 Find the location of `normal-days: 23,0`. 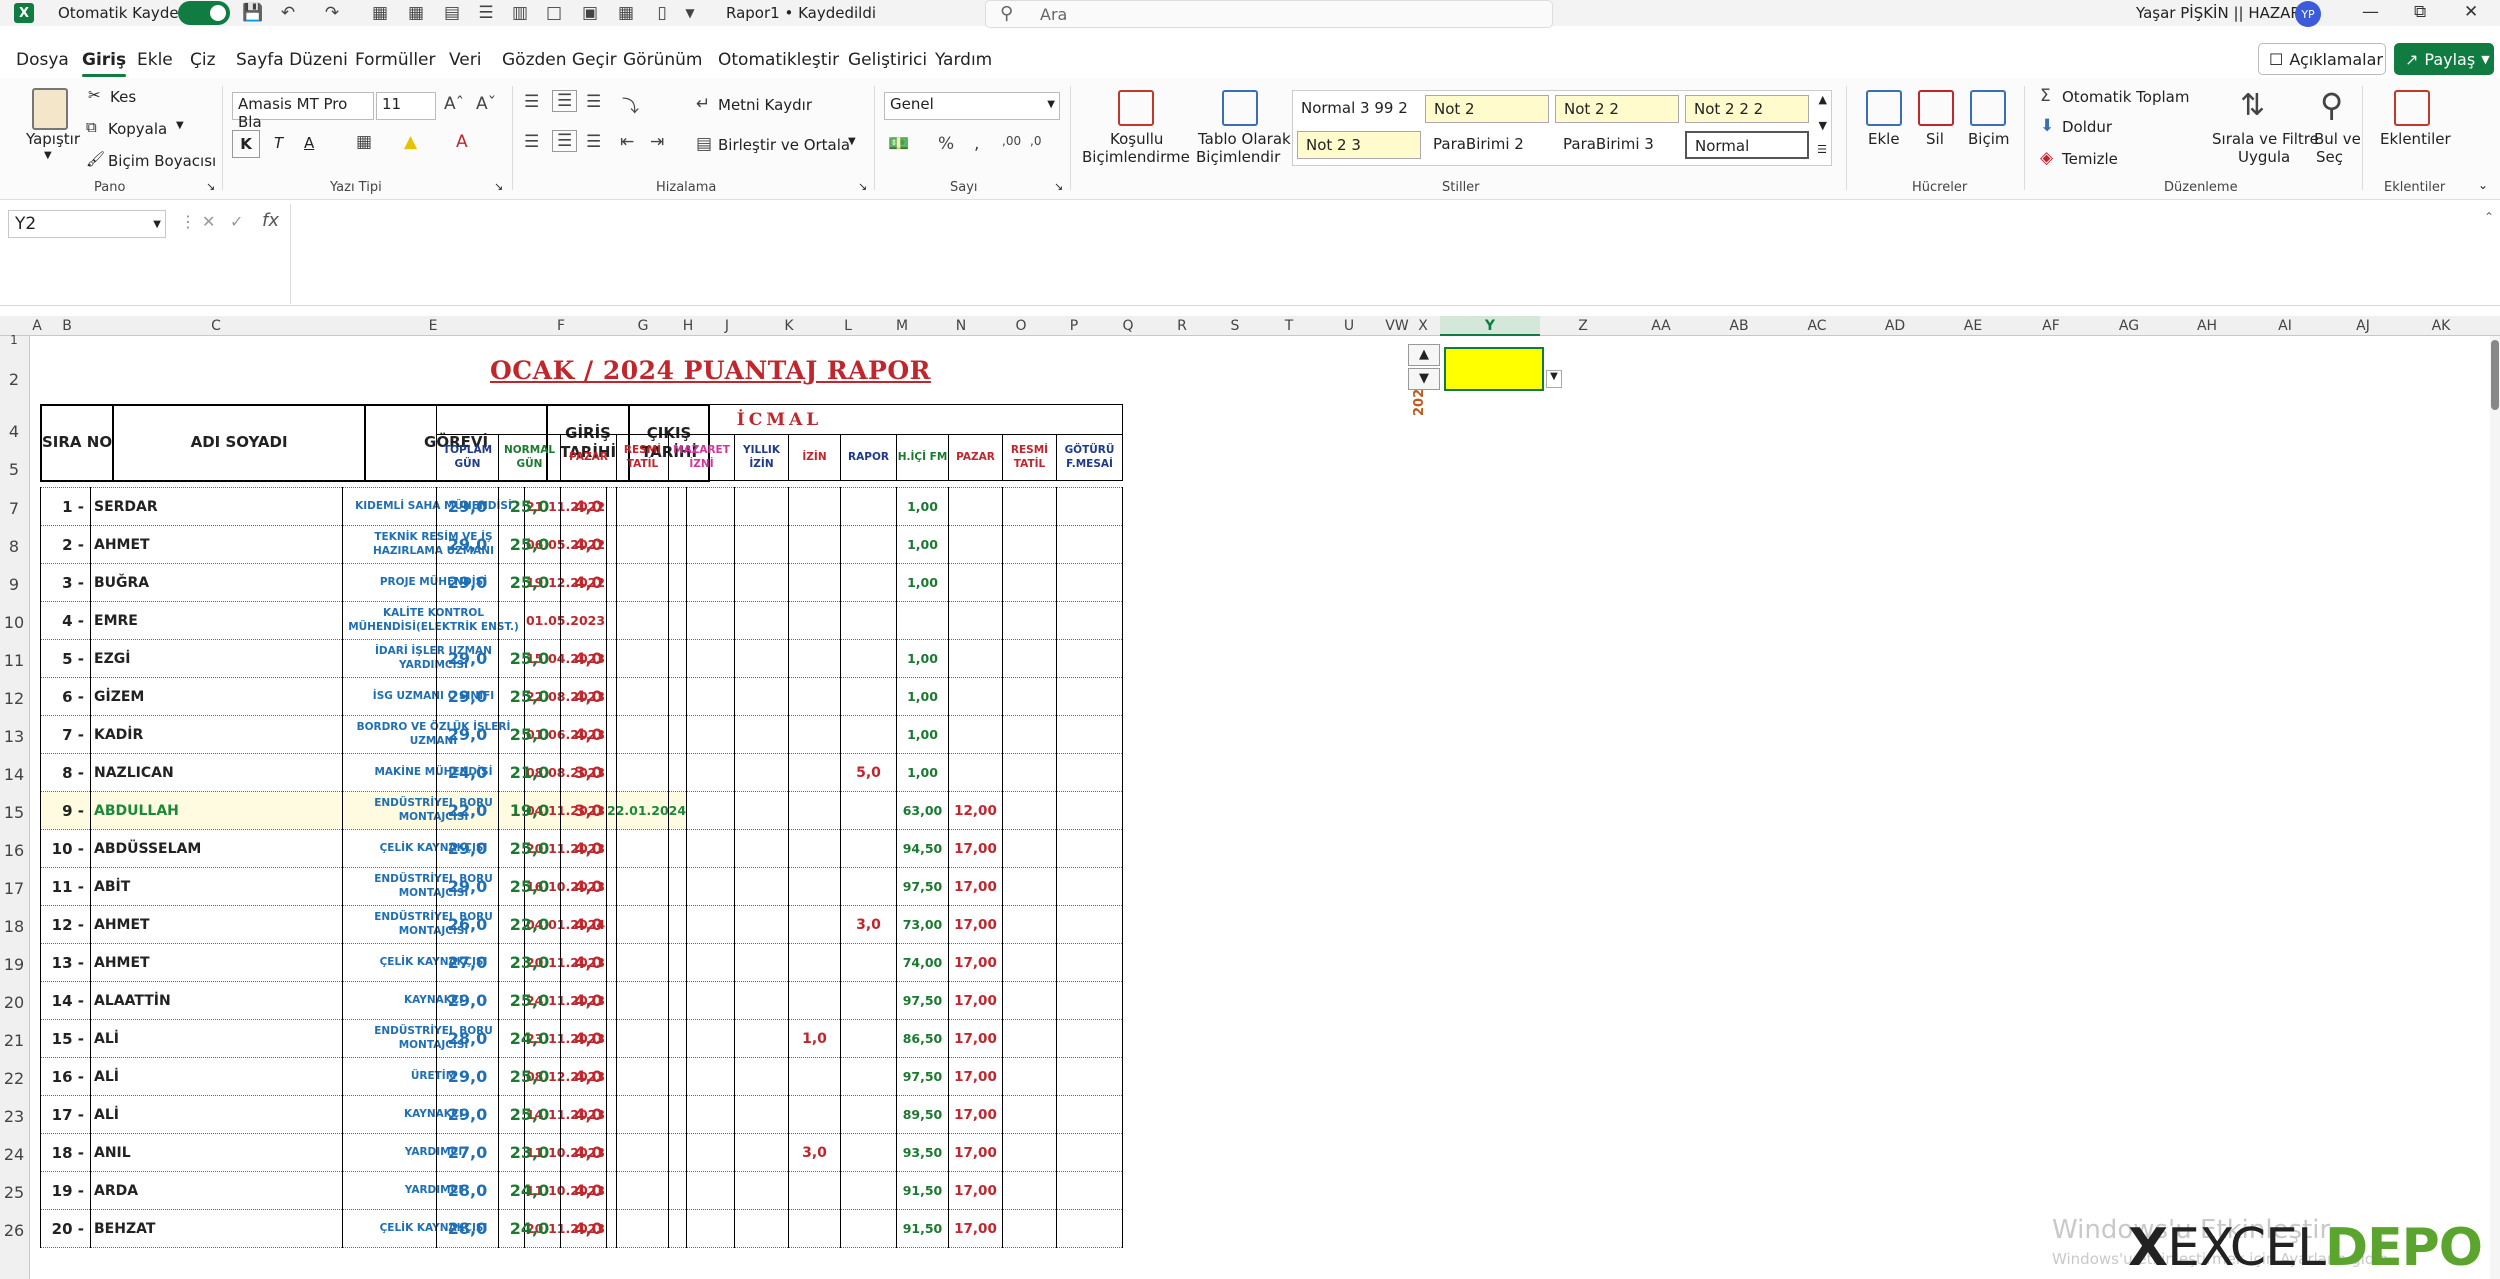

normal-days: 23,0 is located at coordinates (529, 962).